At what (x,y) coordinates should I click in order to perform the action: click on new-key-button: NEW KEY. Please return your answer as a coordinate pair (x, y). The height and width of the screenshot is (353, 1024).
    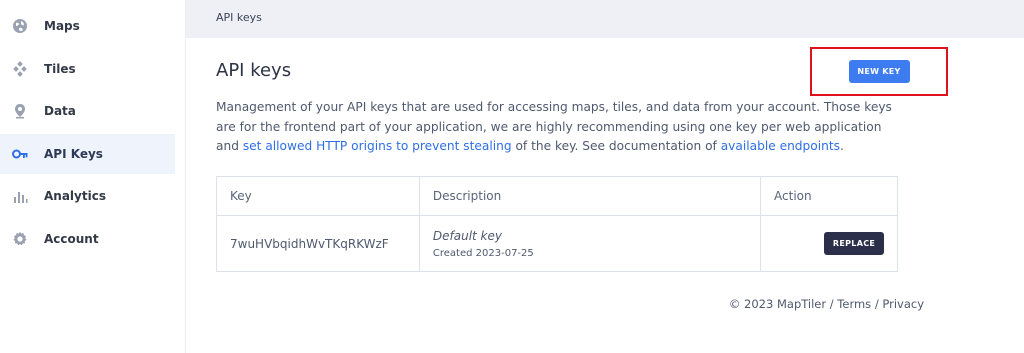
    Looking at the image, I should click on (879, 71).